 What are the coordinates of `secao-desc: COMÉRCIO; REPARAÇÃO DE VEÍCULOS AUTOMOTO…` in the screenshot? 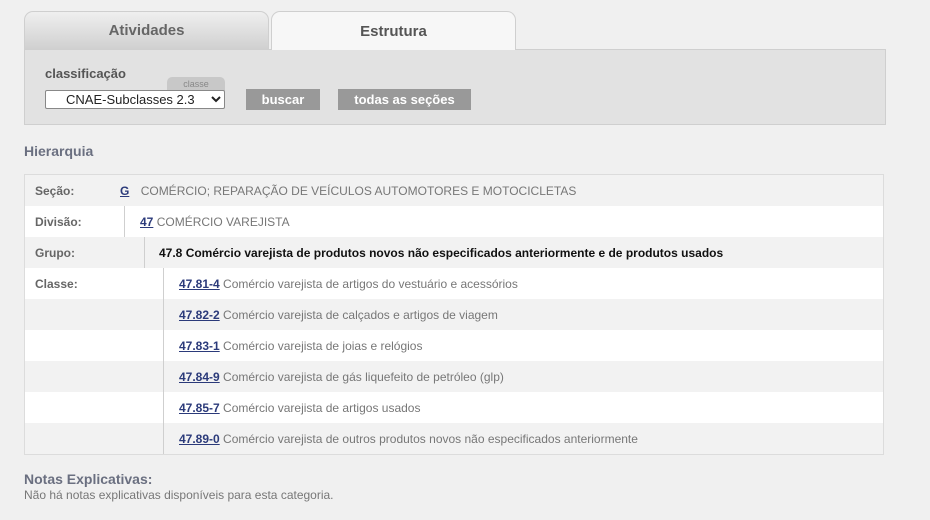 It's located at (358, 191).